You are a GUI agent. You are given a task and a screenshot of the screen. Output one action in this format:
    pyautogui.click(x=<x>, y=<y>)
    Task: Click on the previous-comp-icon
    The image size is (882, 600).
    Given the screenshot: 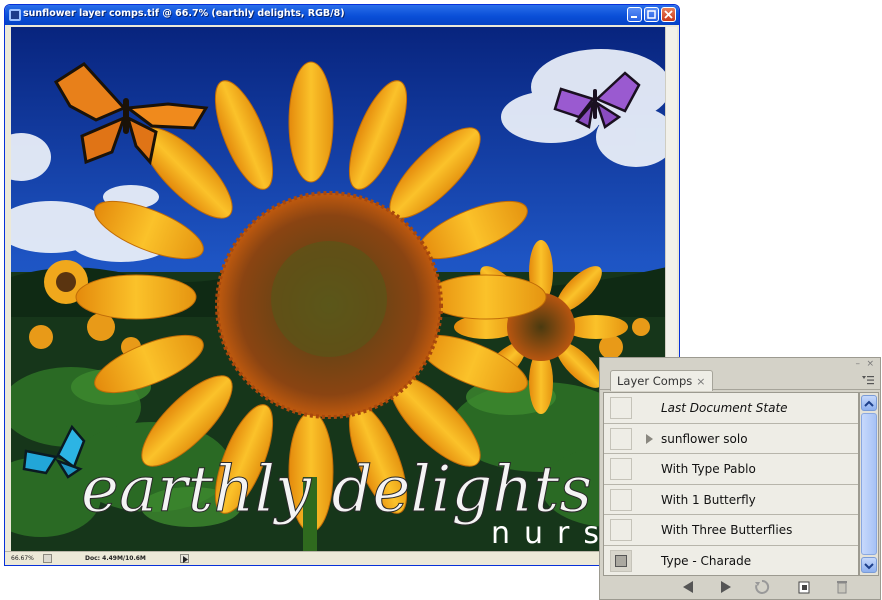 What is the action you would take?
    pyautogui.click(x=688, y=587)
    